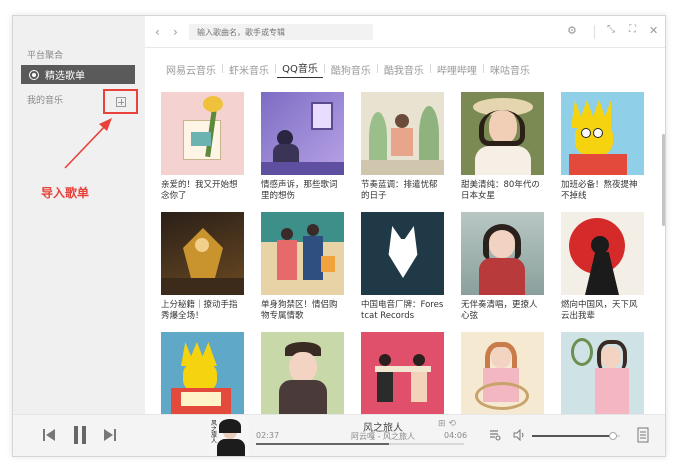  What do you see at coordinates (157, 32) in the screenshot?
I see `back-icon: ‹` at bounding box center [157, 32].